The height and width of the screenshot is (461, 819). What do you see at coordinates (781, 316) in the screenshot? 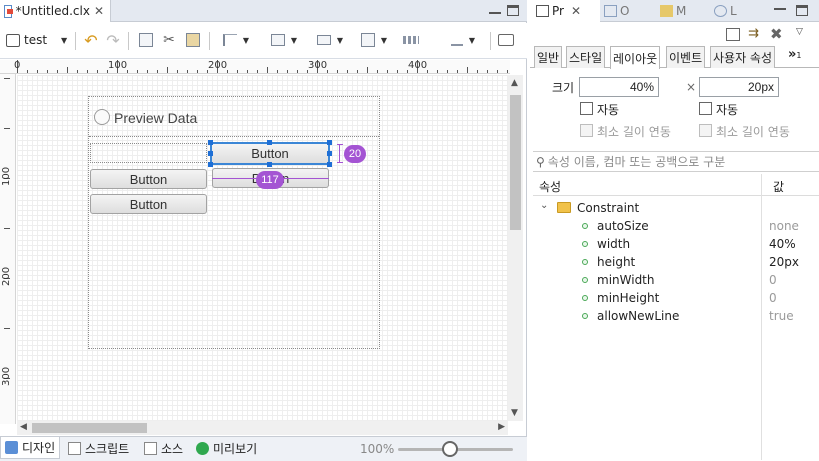
I see `property-value: true` at bounding box center [781, 316].